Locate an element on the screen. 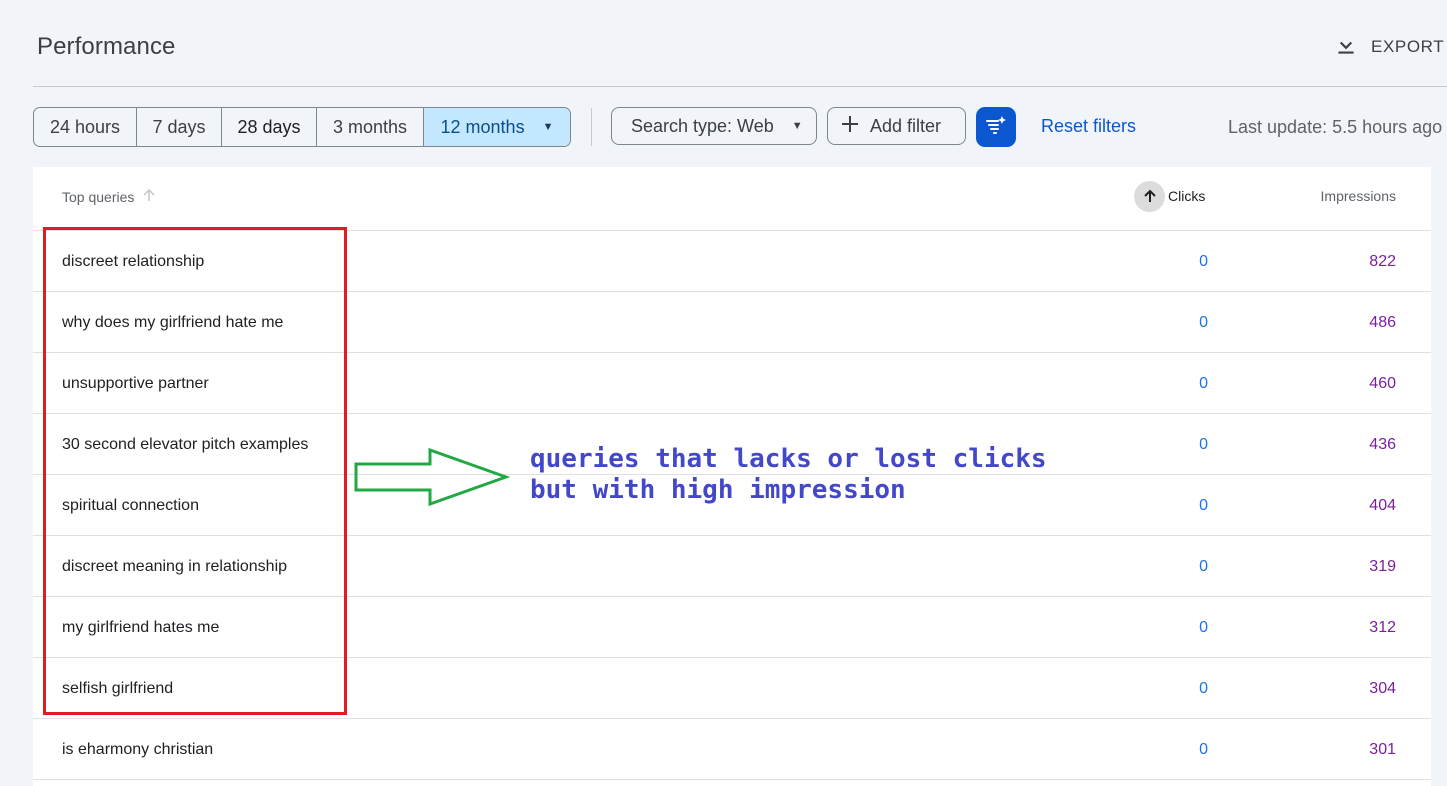 This screenshot has width=1447, height=786. range-label: 7 days is located at coordinates (179, 126).